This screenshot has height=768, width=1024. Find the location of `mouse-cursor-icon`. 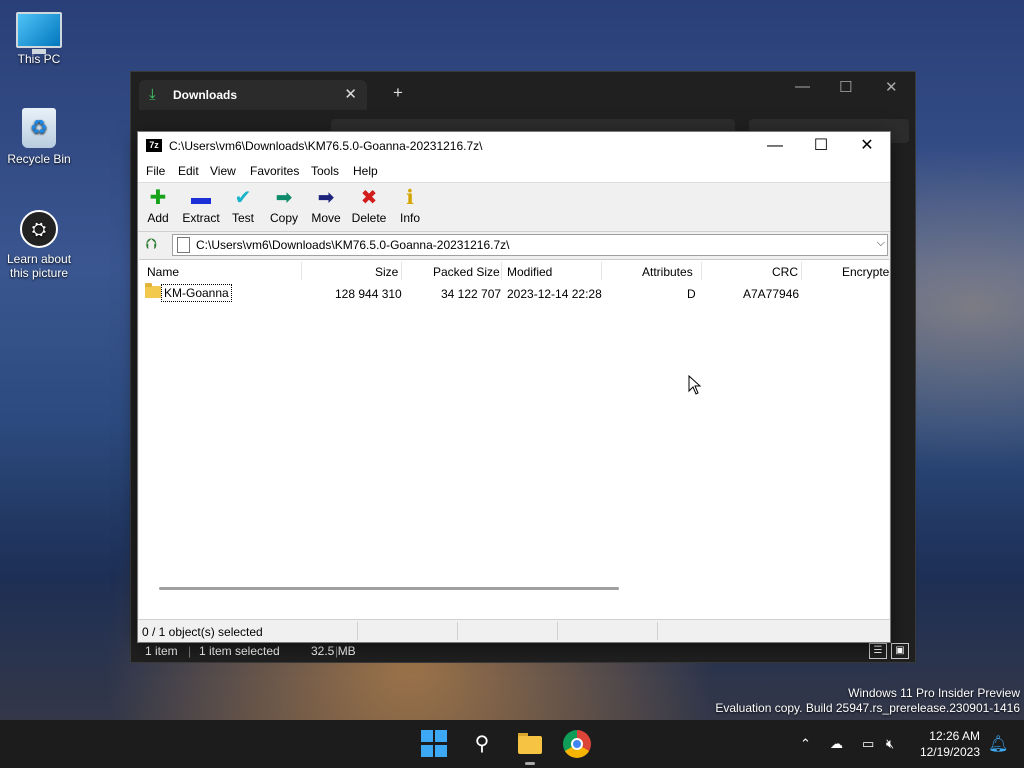

mouse-cursor-icon is located at coordinates (695, 385).